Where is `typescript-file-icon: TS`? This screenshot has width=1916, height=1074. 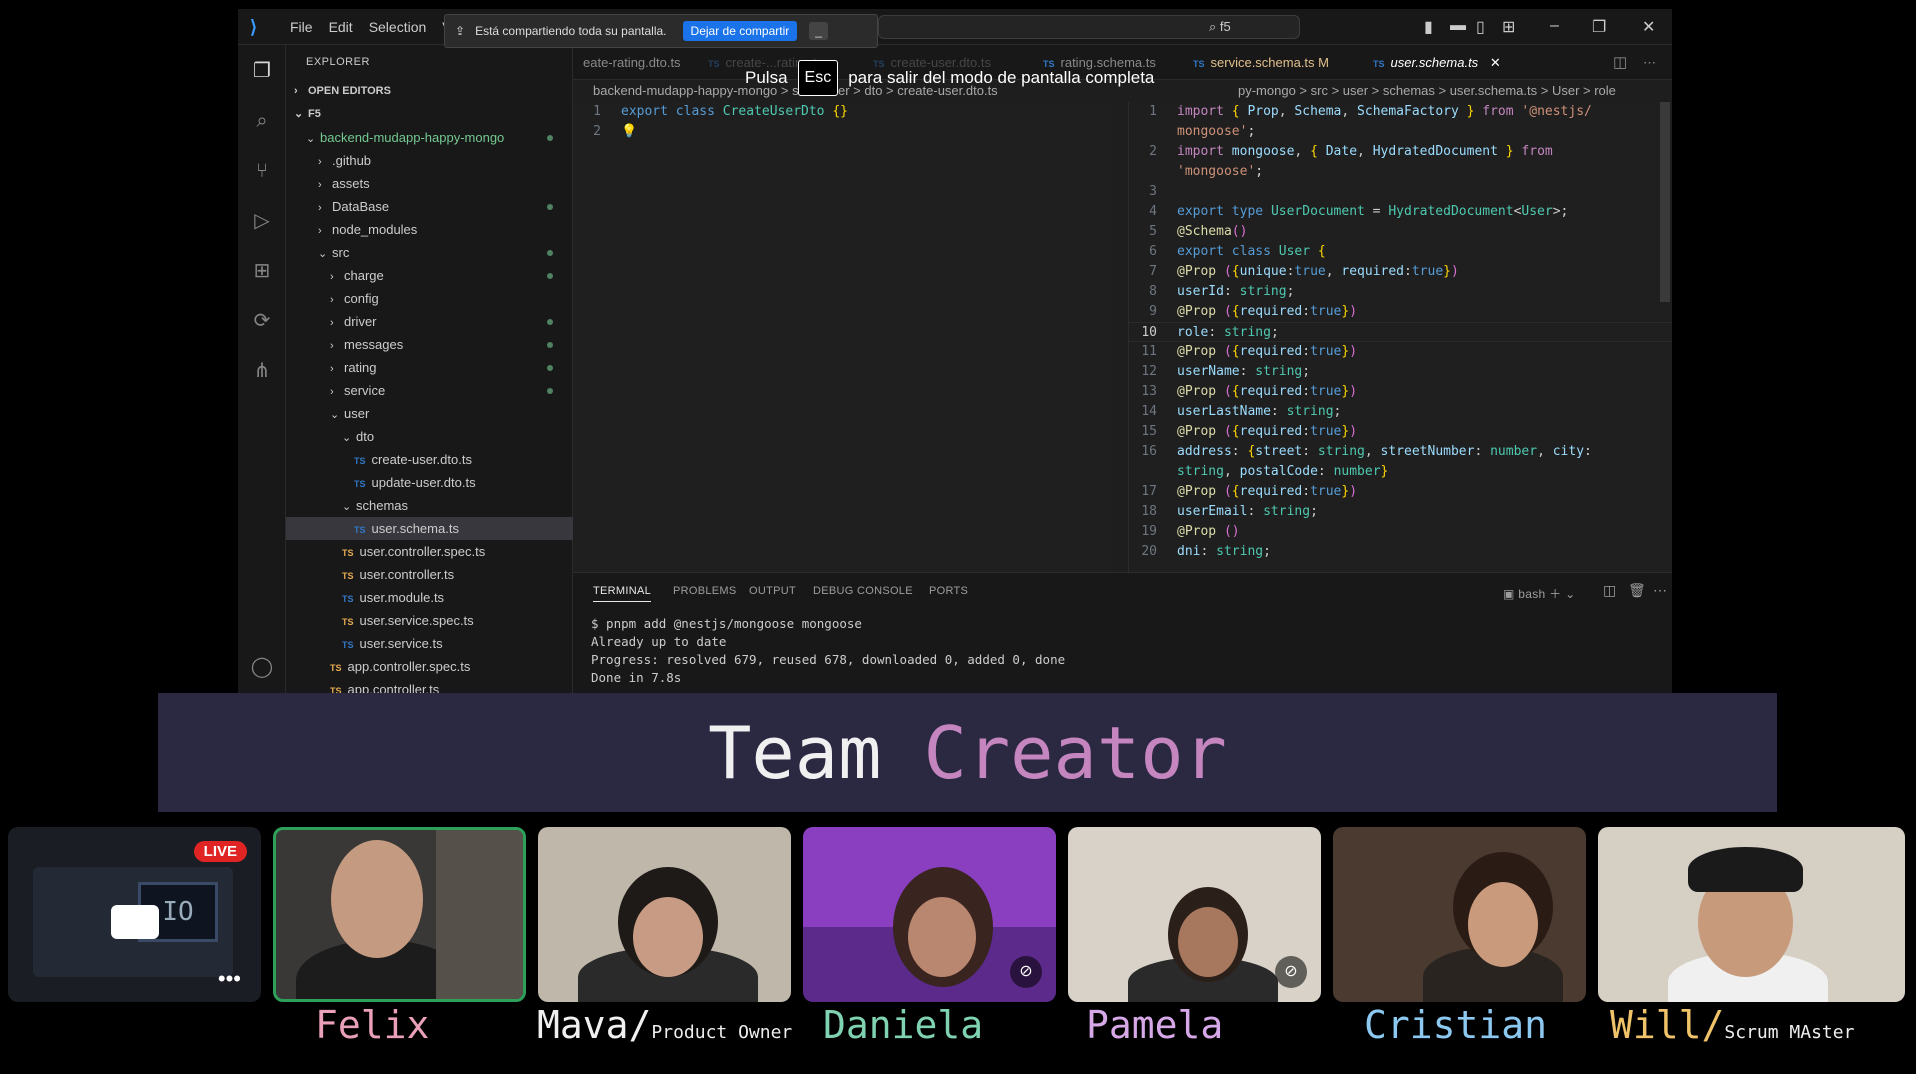 typescript-file-icon: TS is located at coordinates (348, 576).